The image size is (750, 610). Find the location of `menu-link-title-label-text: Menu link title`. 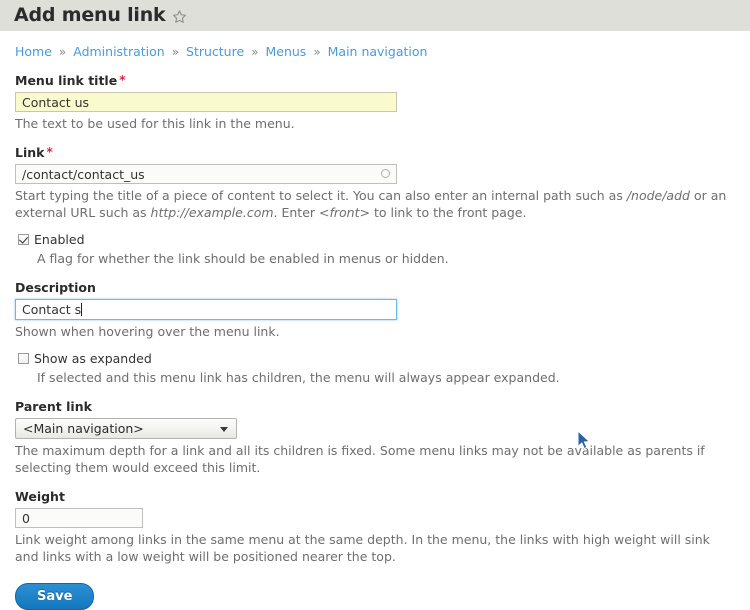

menu-link-title-label-text: Menu link title is located at coordinates (66, 80).